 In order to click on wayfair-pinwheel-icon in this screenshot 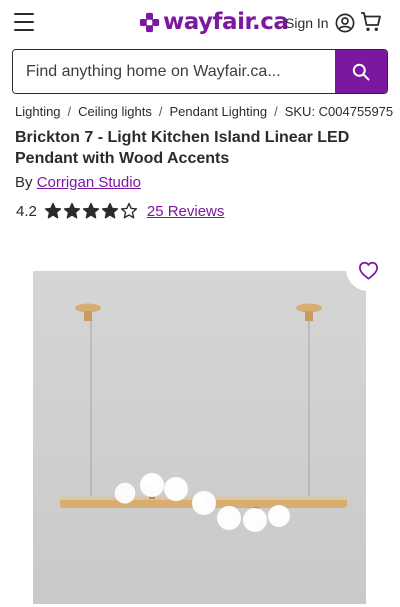, I will do `click(149, 22)`.